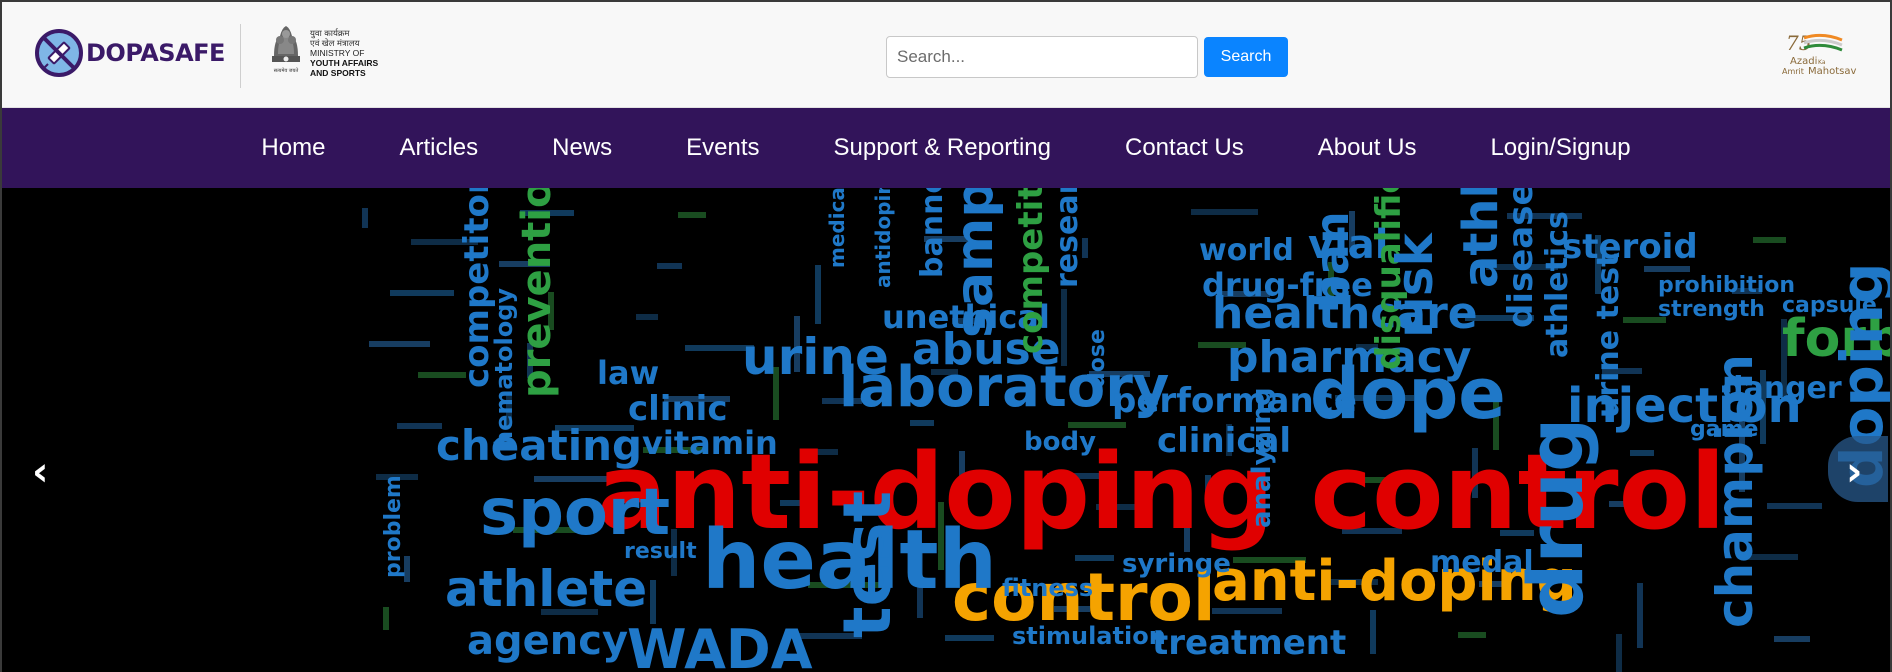 This screenshot has width=1892, height=672. I want to click on word-cloud-word: steroid, so click(1630, 247).